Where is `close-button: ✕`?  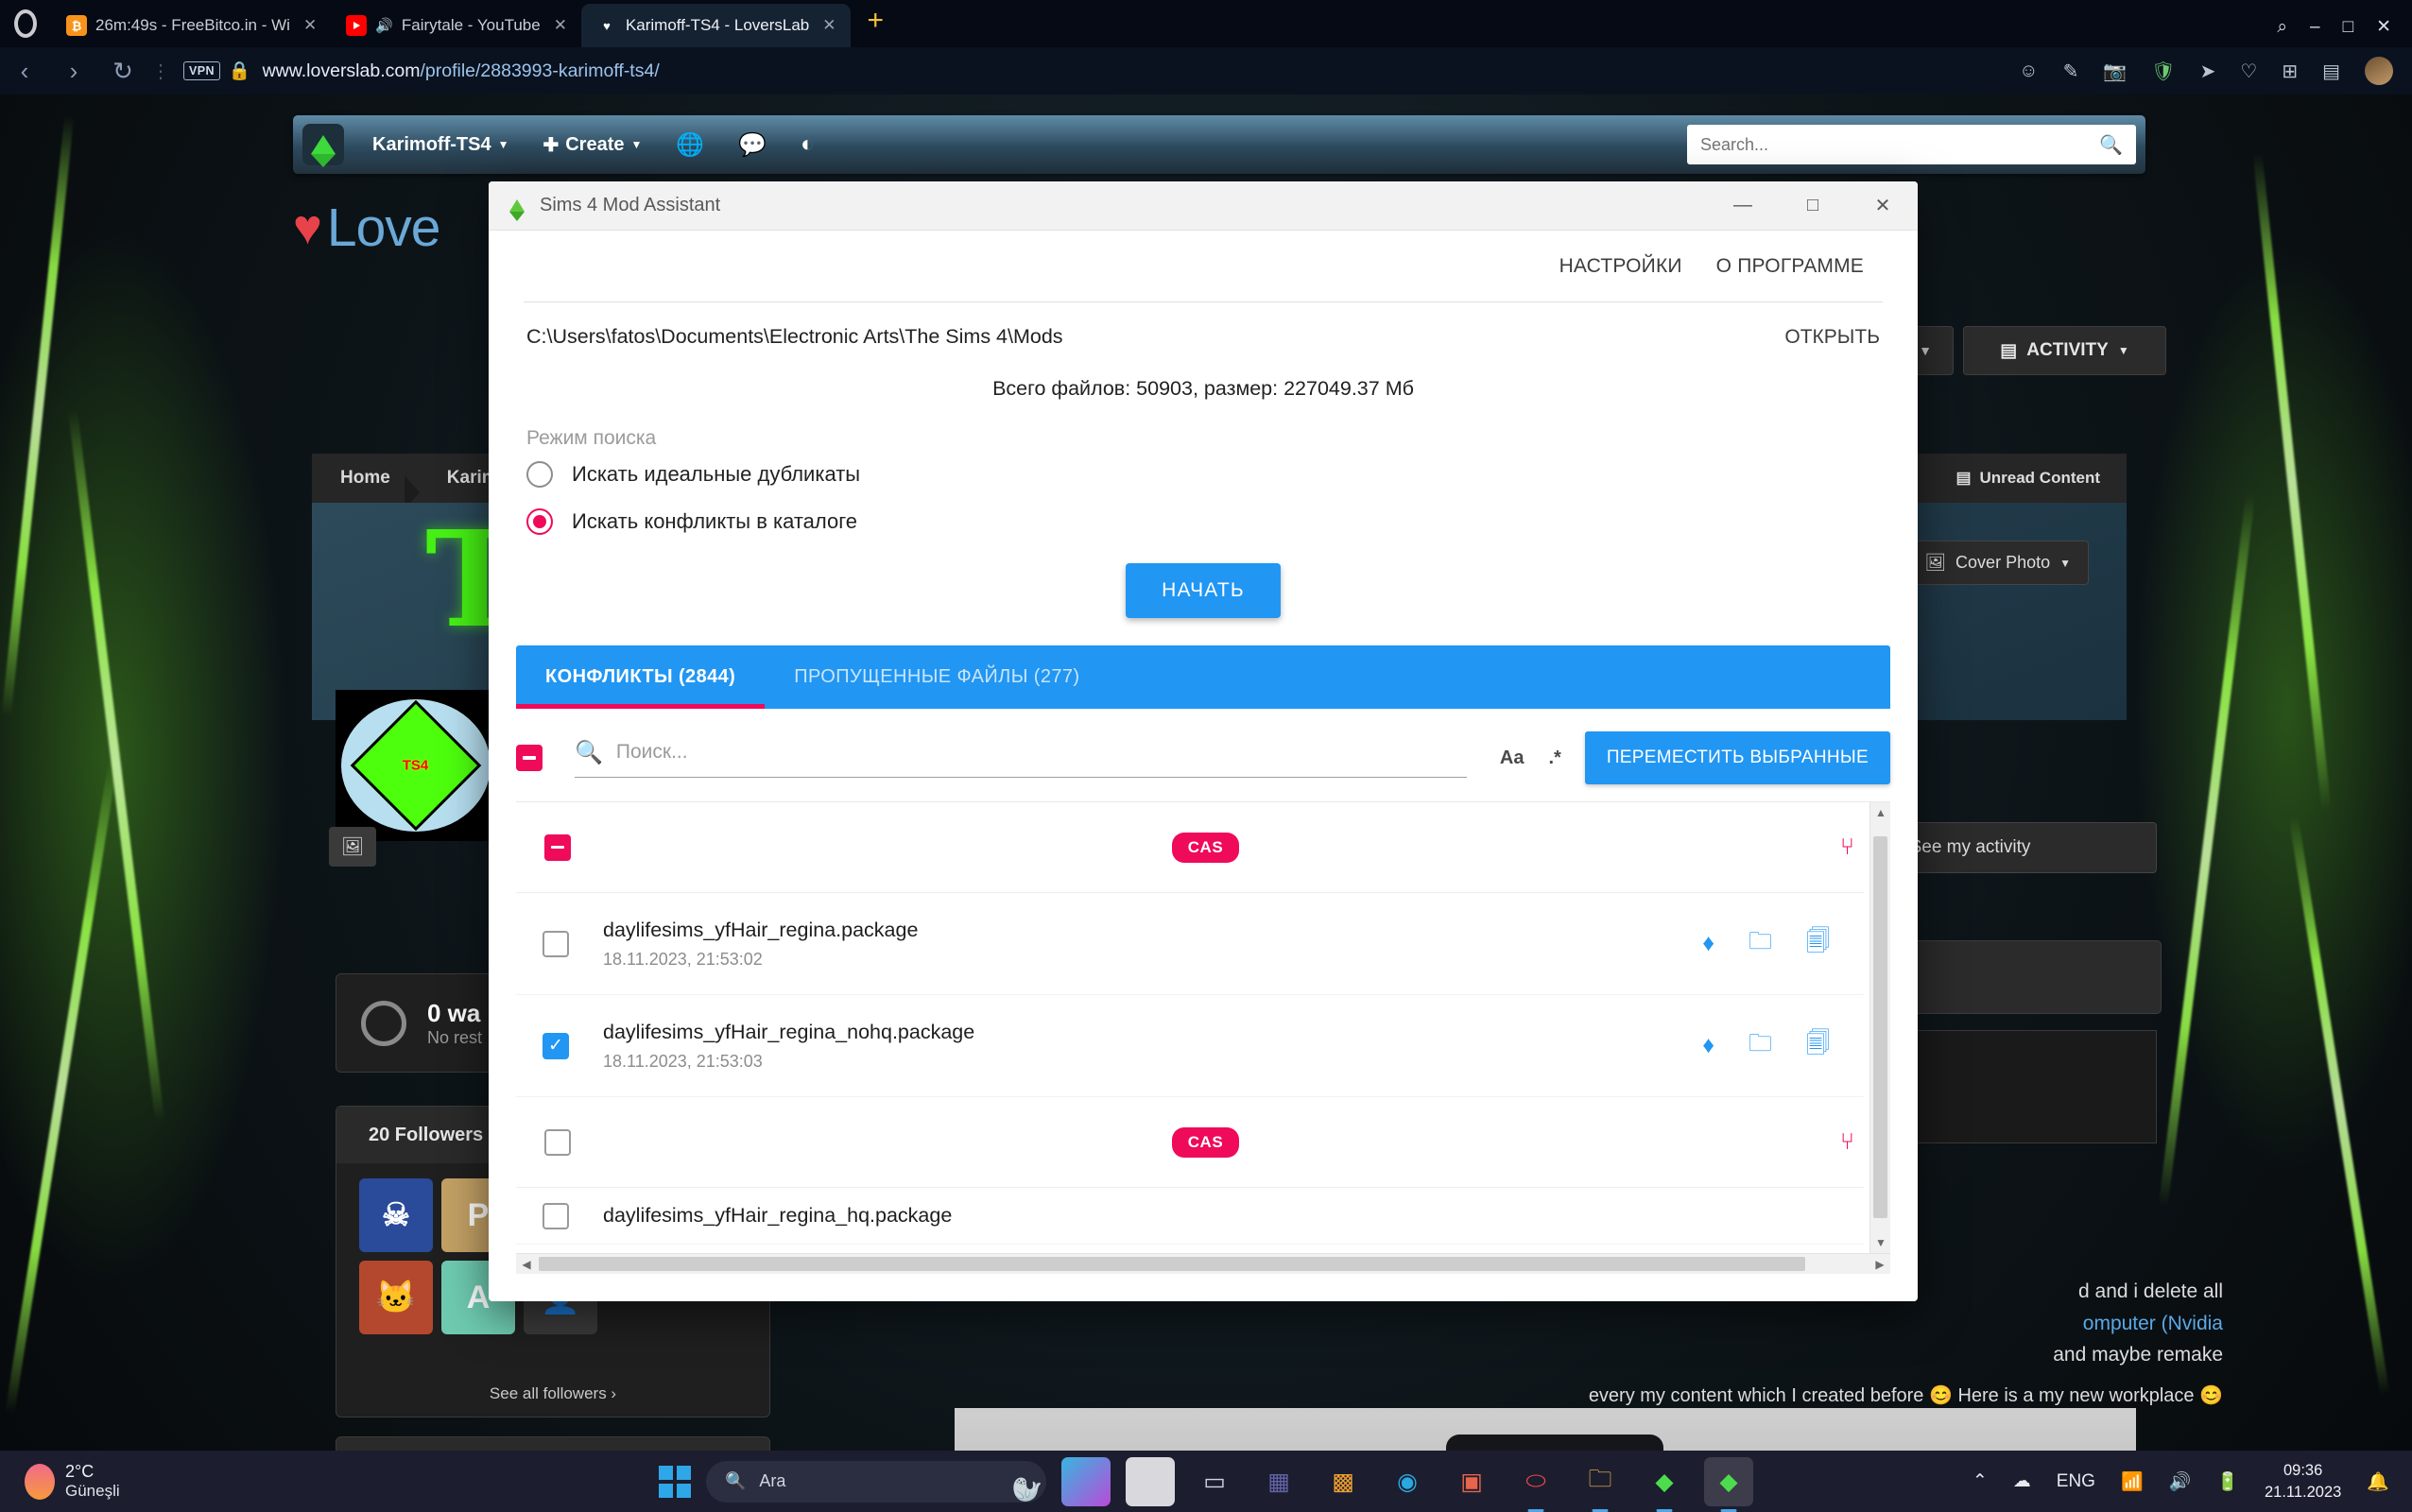
close-button: ✕ is located at coordinates (2383, 27).